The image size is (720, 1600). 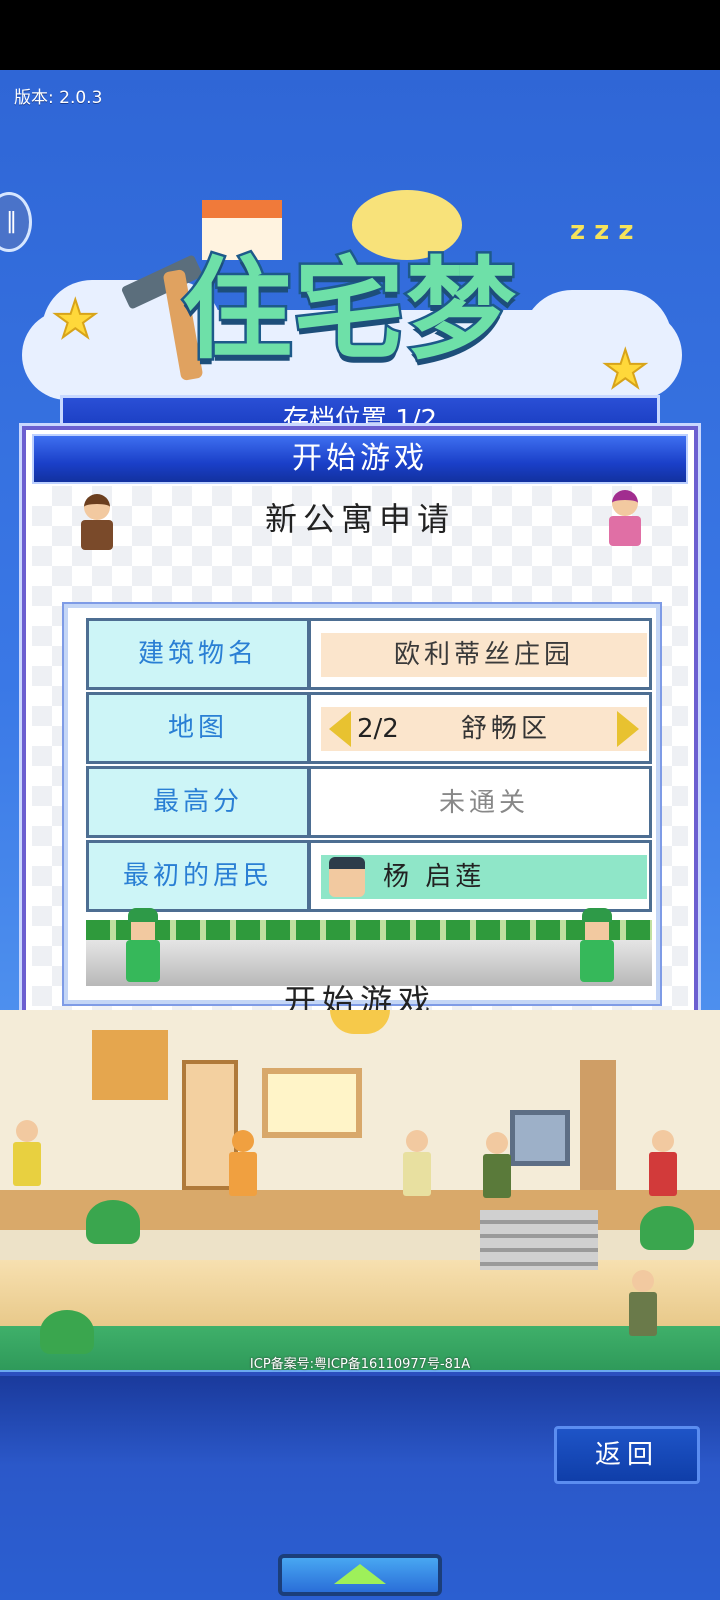 I want to click on resident-name: 杨 启莲, so click(x=434, y=877).